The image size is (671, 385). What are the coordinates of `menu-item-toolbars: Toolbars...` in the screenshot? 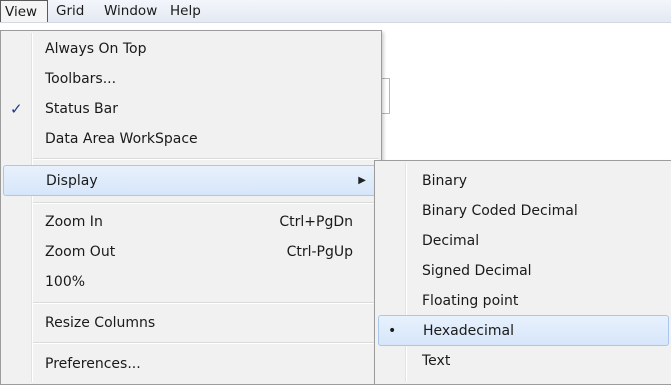 It's located at (191, 79).